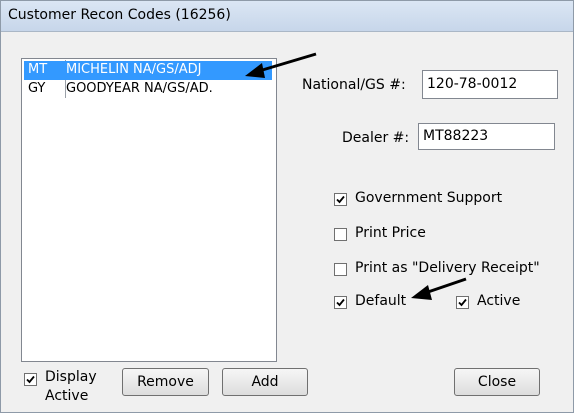 The height and width of the screenshot is (413, 574). What do you see at coordinates (340, 234) in the screenshot?
I see `print-price-checkbox` at bounding box center [340, 234].